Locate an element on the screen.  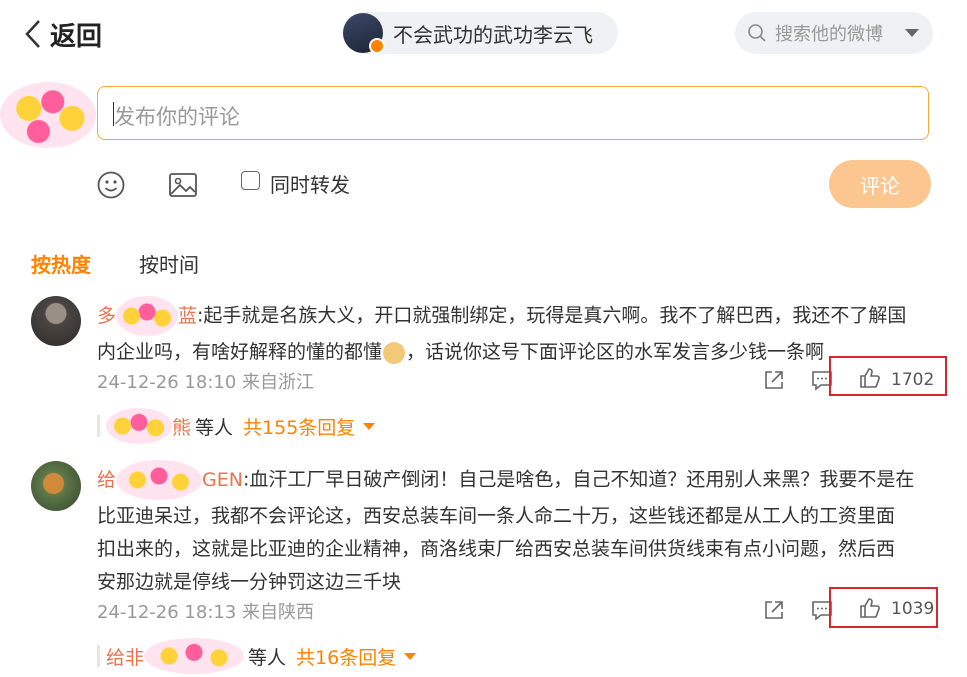
doge-emoji-icon is located at coordinates (394, 352).